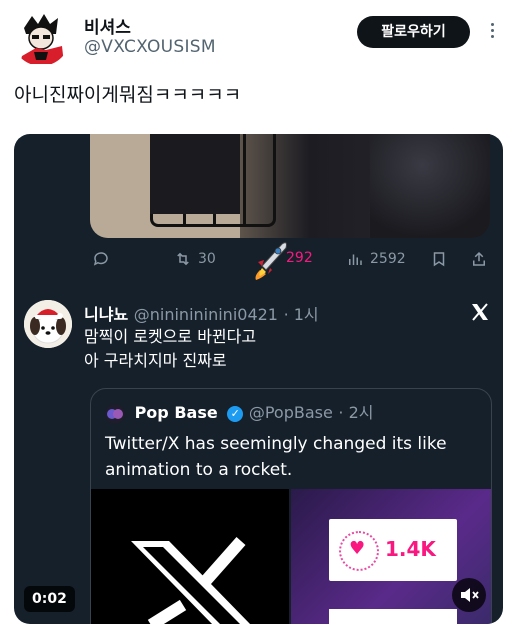 This screenshot has height=640, width=518. Describe the element at coordinates (480, 312) in the screenshot. I see `x-logo-icon` at that location.